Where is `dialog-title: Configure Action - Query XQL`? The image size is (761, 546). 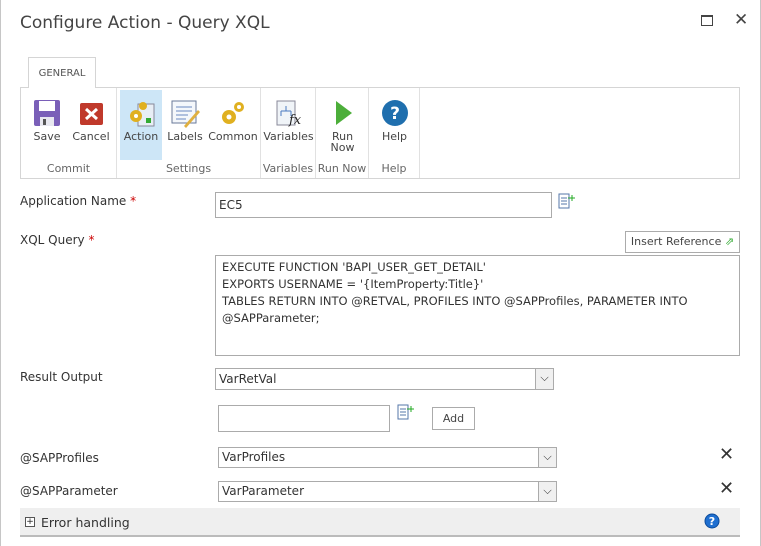
dialog-title: Configure Action - Query XQL is located at coordinates (145, 23).